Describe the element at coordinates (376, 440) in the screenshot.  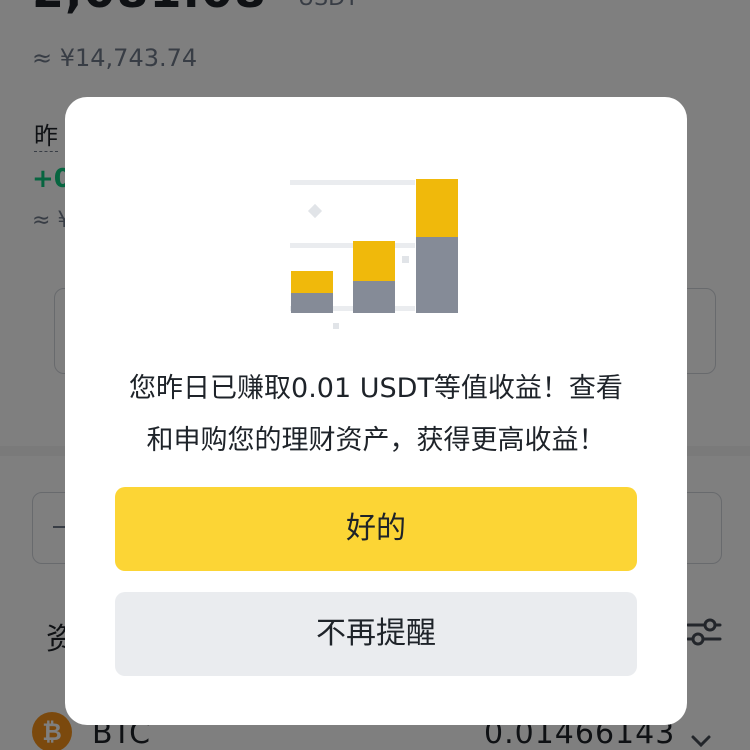
I see `dialog-message-line-2: 和申购您的理财资产，获得更高收益！` at that location.